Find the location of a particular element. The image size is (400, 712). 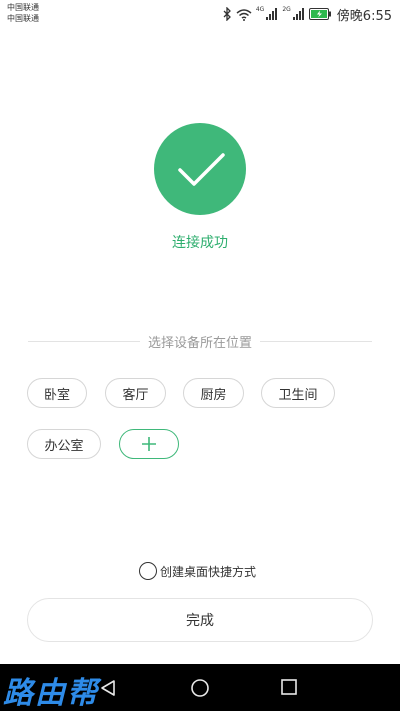

plus-icon is located at coordinates (149, 444).